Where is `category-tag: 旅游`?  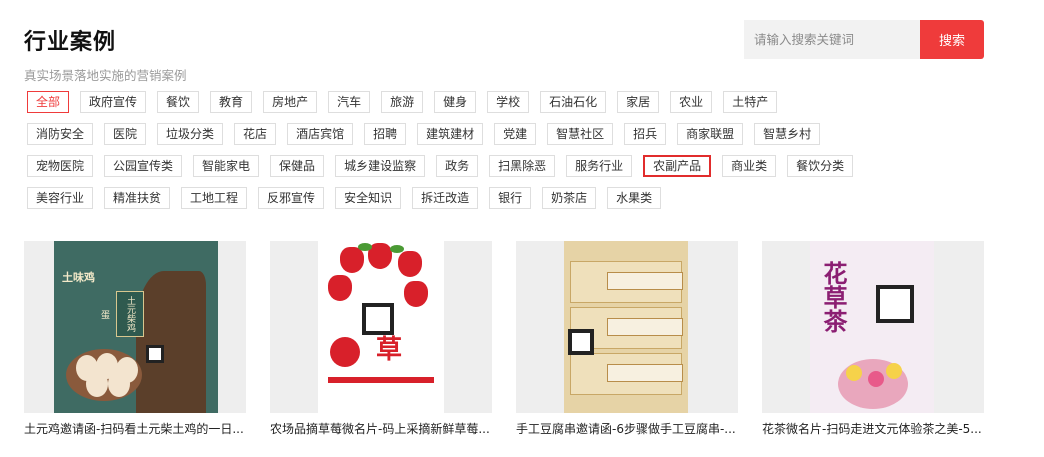 category-tag: 旅游 is located at coordinates (402, 102).